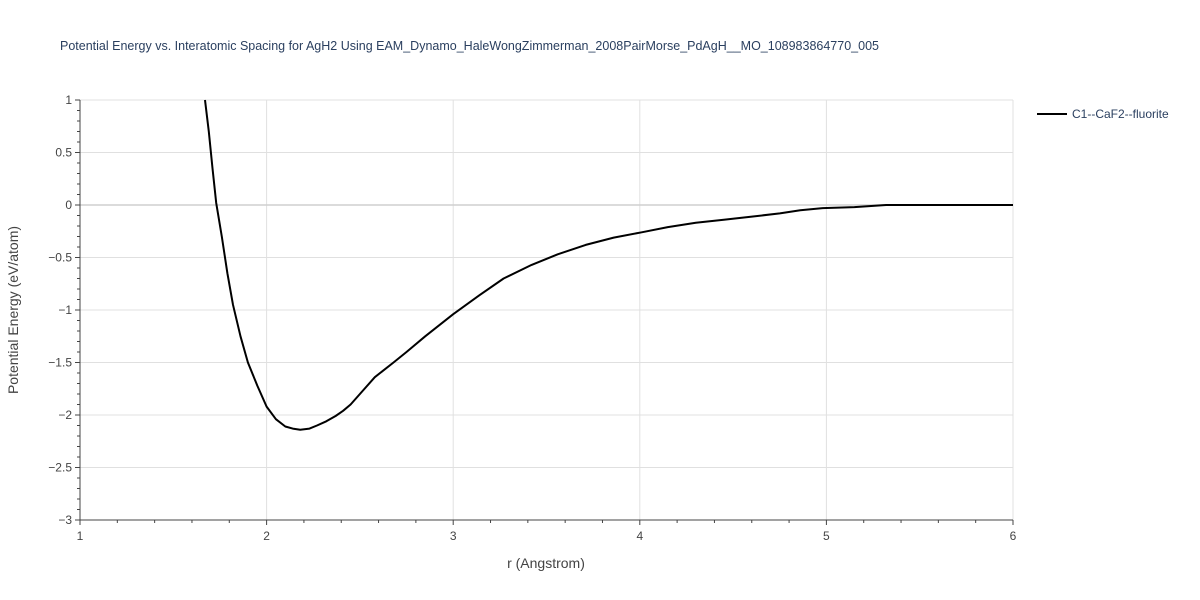  What do you see at coordinates (13, 310) in the screenshot?
I see `y-axis-title: Potential Energy (eV/atom)` at bounding box center [13, 310].